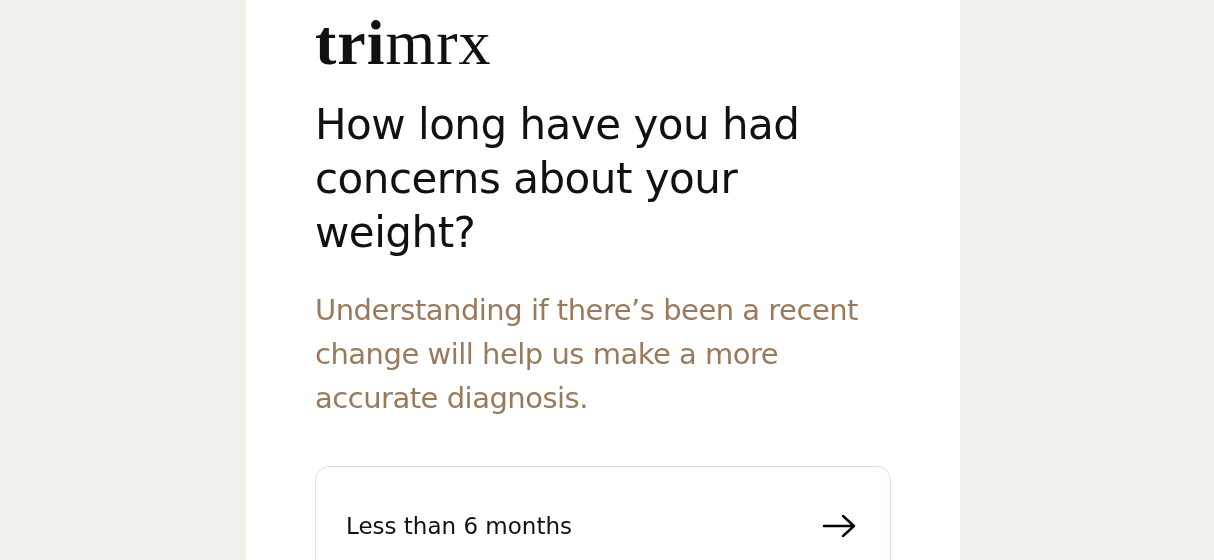  I want to click on logo: trimrx, so click(403, 43).